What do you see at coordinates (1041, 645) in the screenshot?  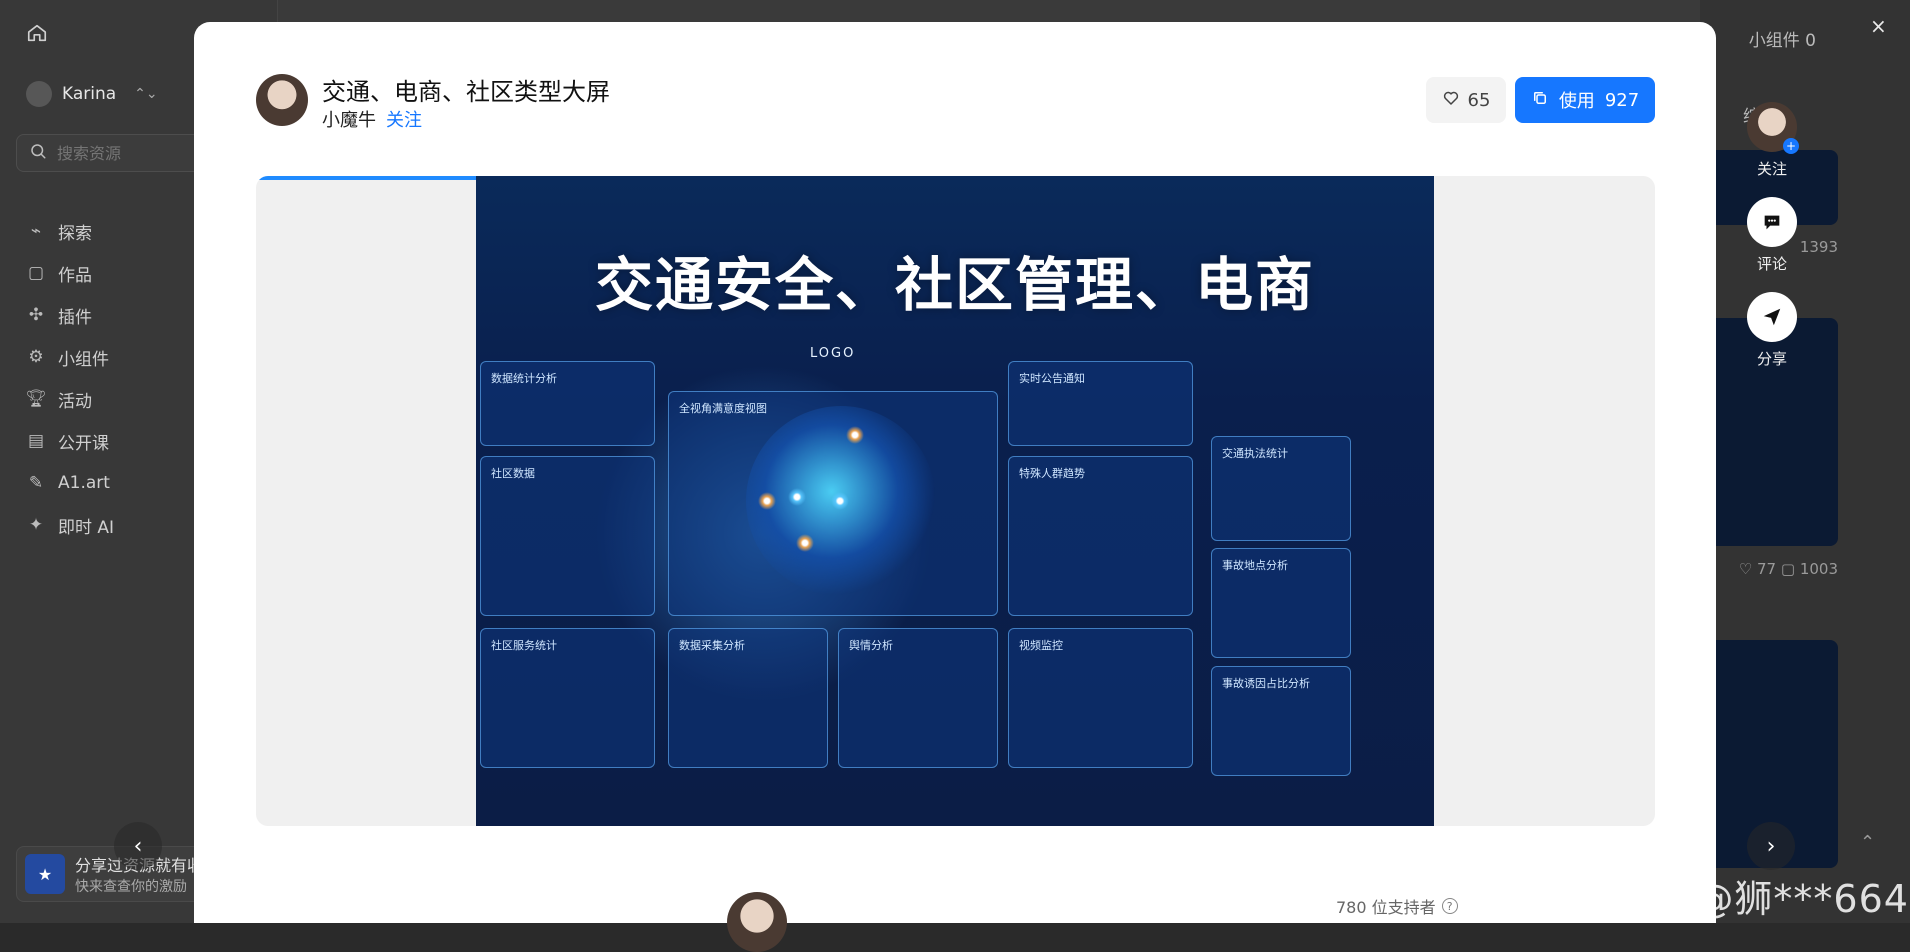 I see `panel-right-bottom-label: 视频监控` at bounding box center [1041, 645].